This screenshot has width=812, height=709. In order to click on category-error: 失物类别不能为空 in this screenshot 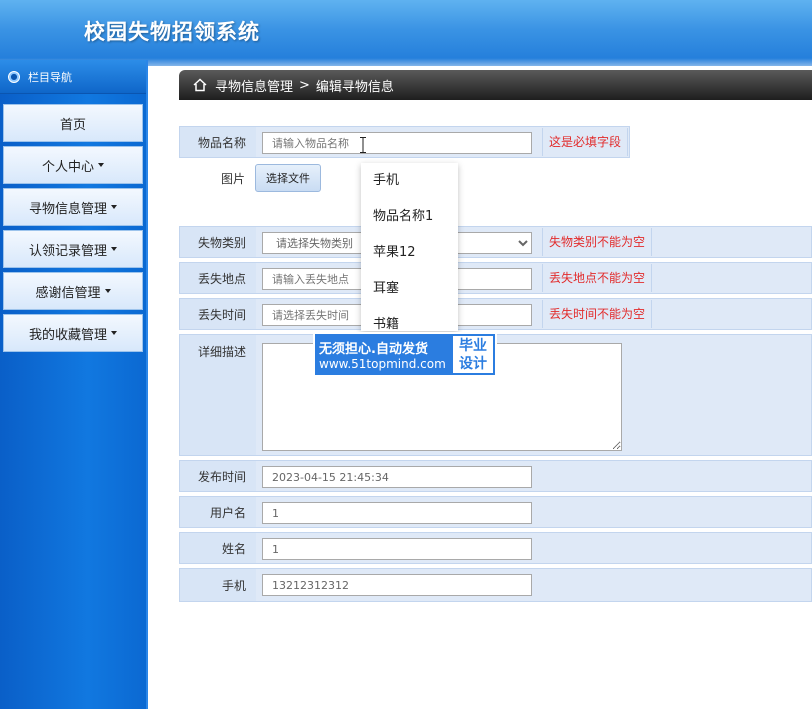, I will do `click(597, 242)`.